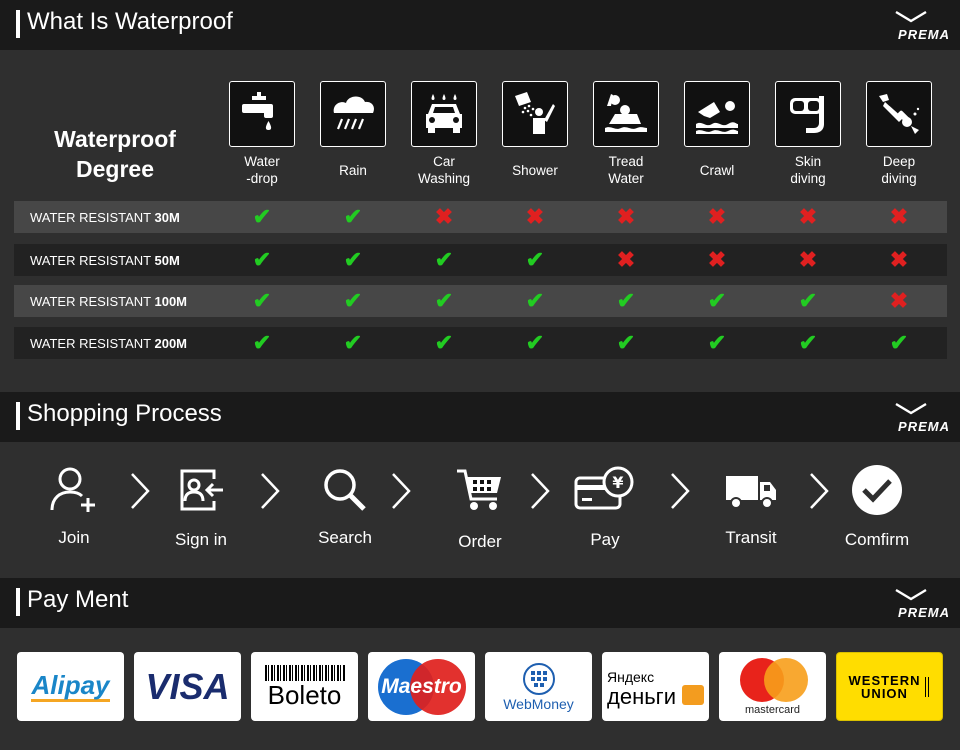 The height and width of the screenshot is (750, 960). Describe the element at coordinates (74, 537) in the screenshot. I see `step-label: Join` at that location.